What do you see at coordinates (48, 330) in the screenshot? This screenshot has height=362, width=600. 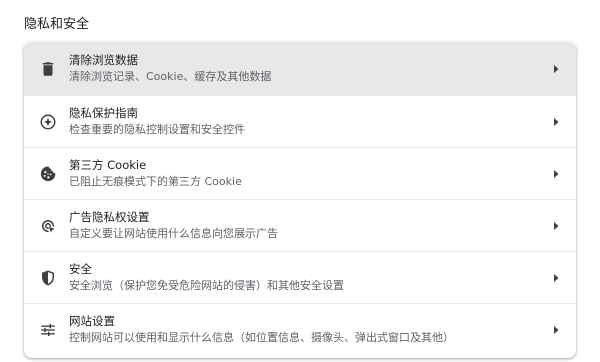 I see `sliders-icon` at bounding box center [48, 330].